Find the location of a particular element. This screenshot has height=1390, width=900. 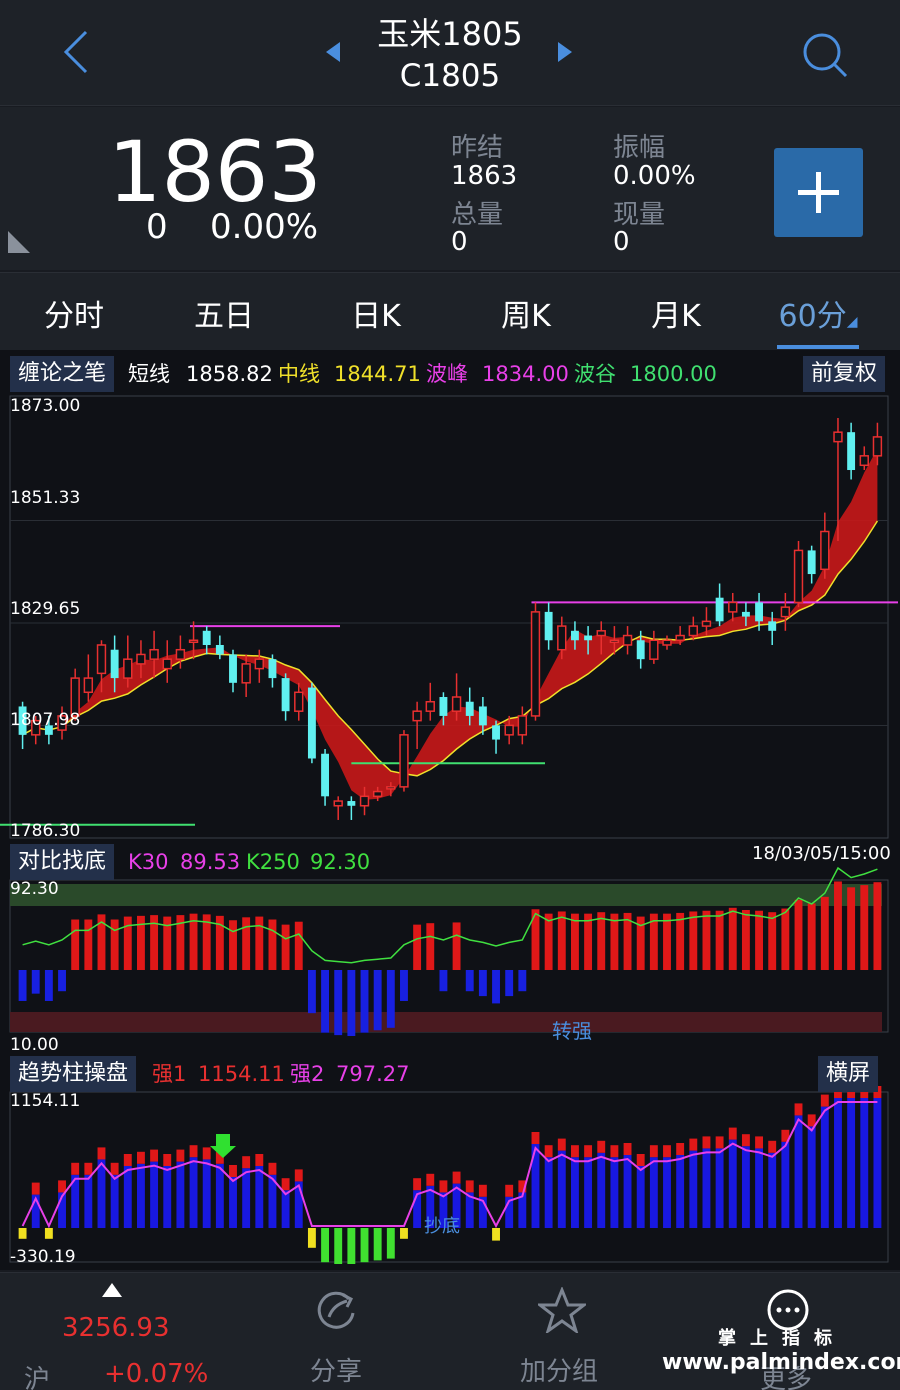

tab-intraday: 分时 is located at coordinates (74, 313).